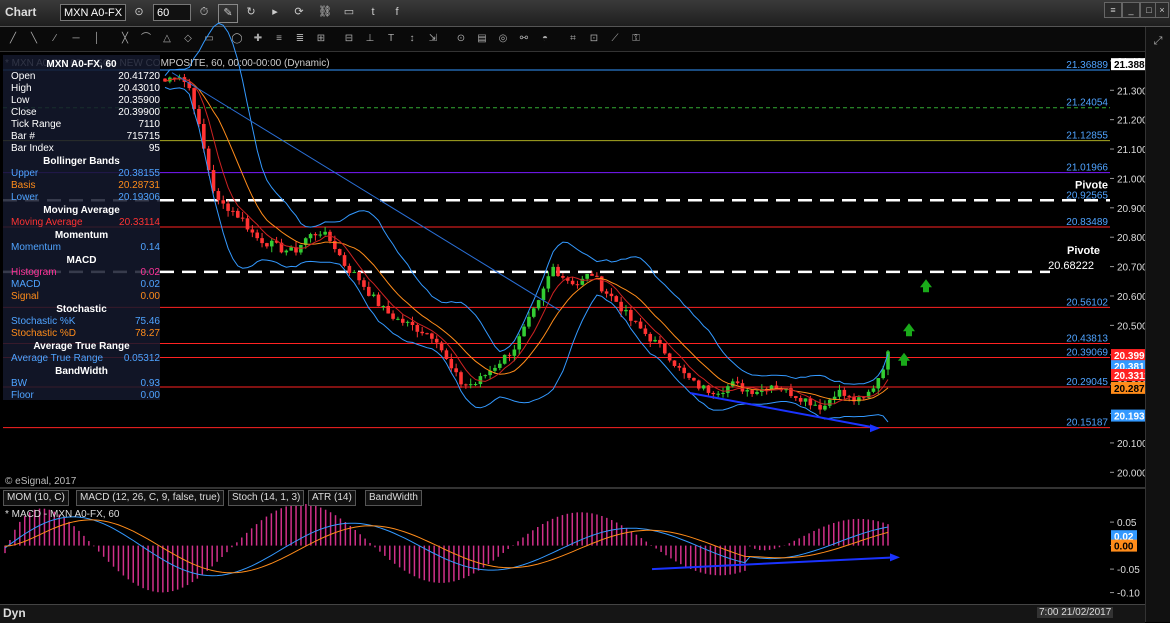 The width and height of the screenshot is (1170, 623). Describe the element at coordinates (23, 76) in the screenshot. I see `panel-row-label: Open` at that location.